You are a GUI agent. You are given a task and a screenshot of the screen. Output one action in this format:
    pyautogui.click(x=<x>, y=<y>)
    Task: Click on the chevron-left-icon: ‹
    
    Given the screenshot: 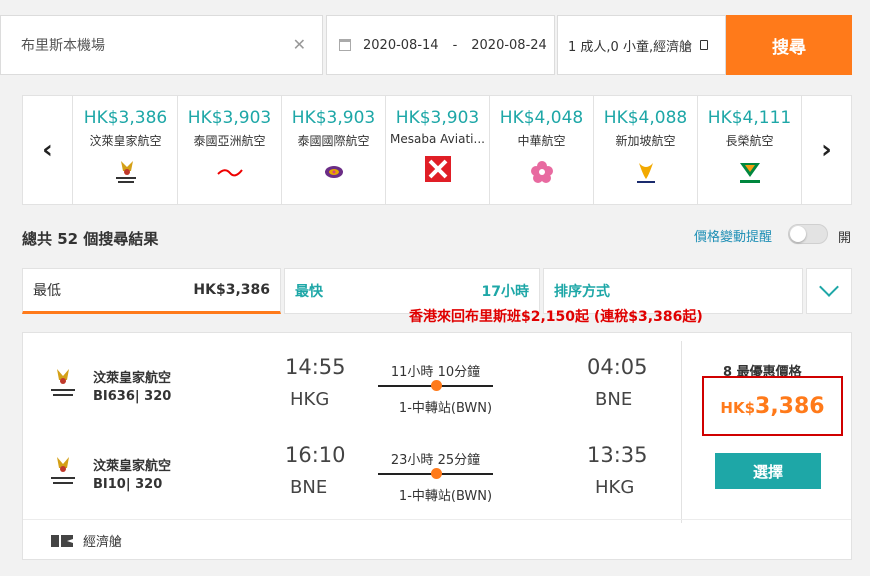 What is the action you would take?
    pyautogui.click(x=47, y=150)
    